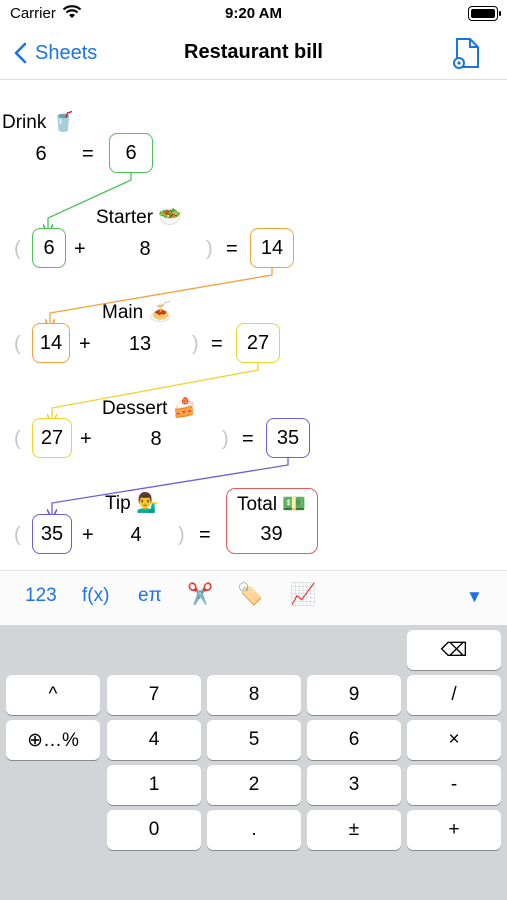 This screenshot has height=900, width=507. I want to click on key-0: 0, so click(154, 830).